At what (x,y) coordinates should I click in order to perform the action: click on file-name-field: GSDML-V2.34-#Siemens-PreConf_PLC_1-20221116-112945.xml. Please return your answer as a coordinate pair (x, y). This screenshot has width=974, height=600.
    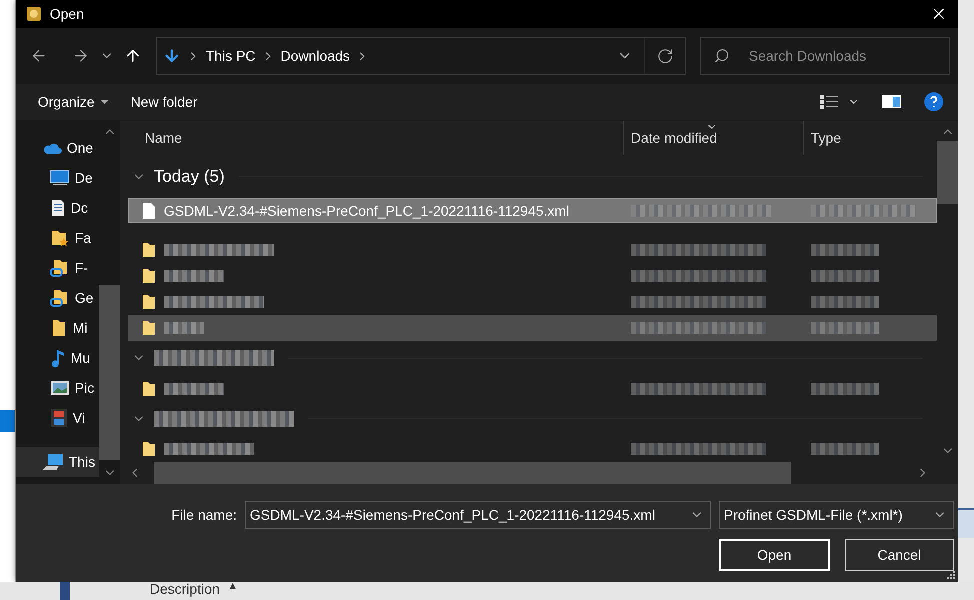
    Looking at the image, I should click on (478, 515).